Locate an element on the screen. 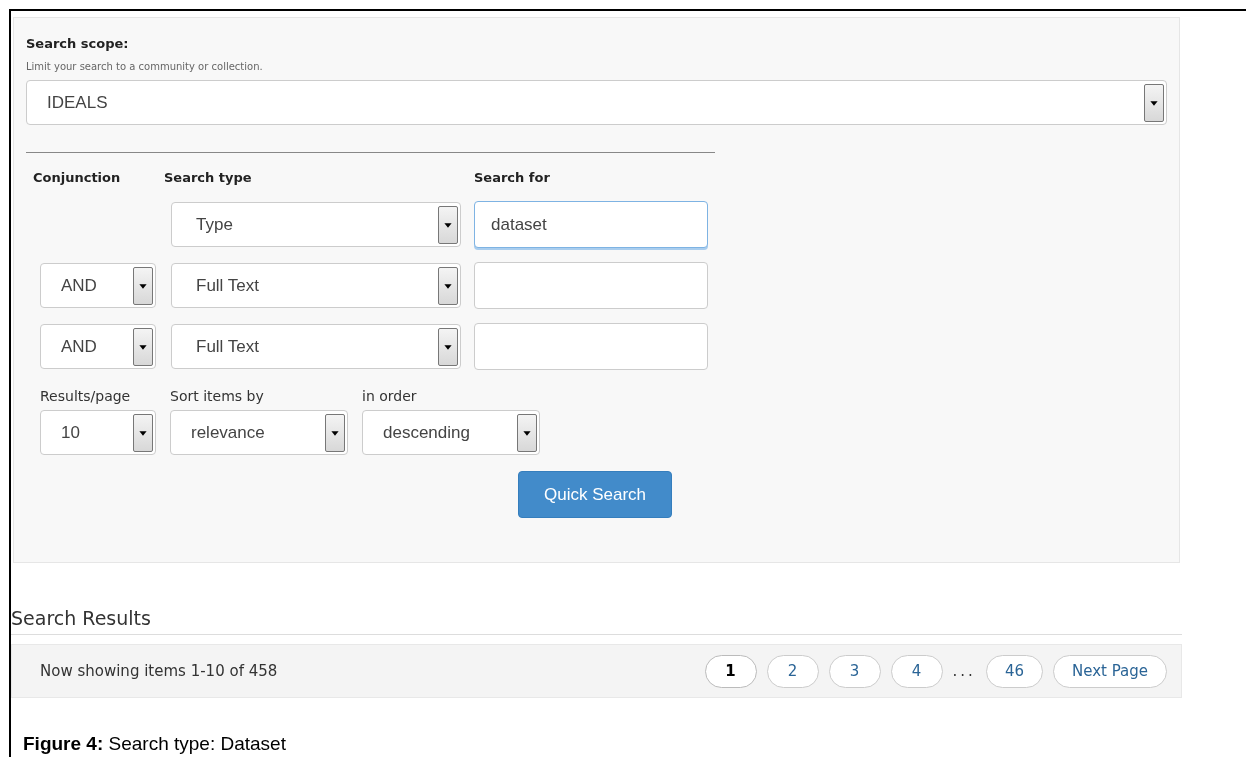 This screenshot has width=1246, height=757. column-header: Search for is located at coordinates (512, 177).